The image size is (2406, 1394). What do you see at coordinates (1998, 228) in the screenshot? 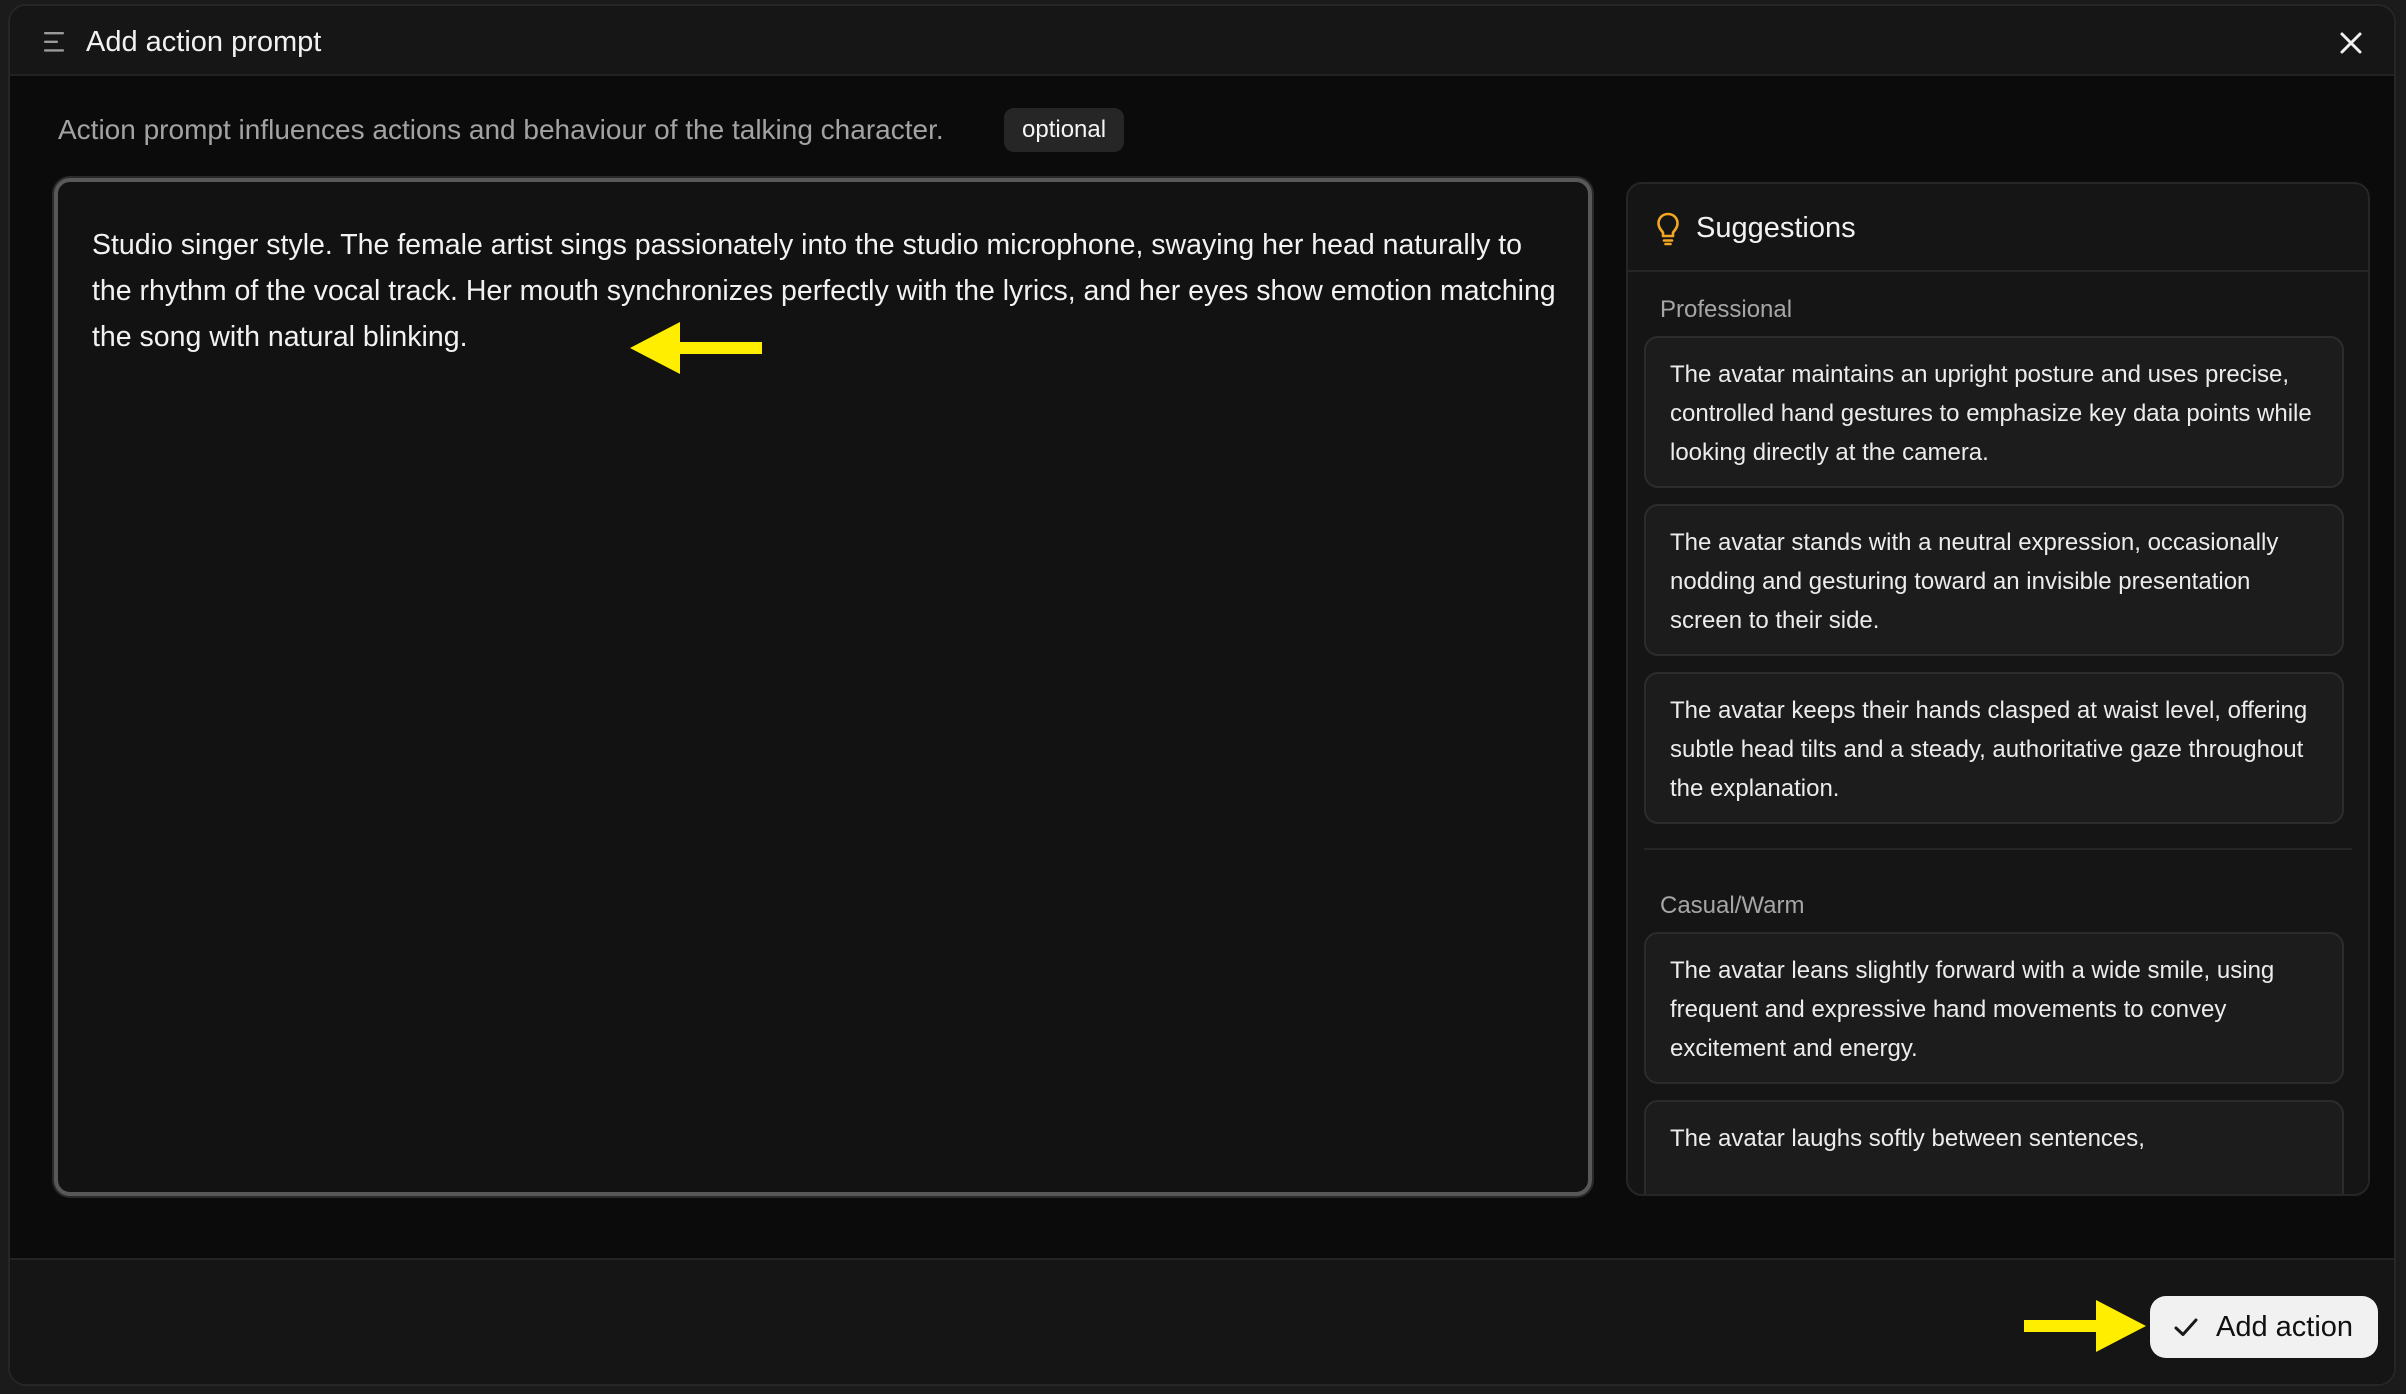
I see `suggestions-header: Suggestions` at bounding box center [1998, 228].